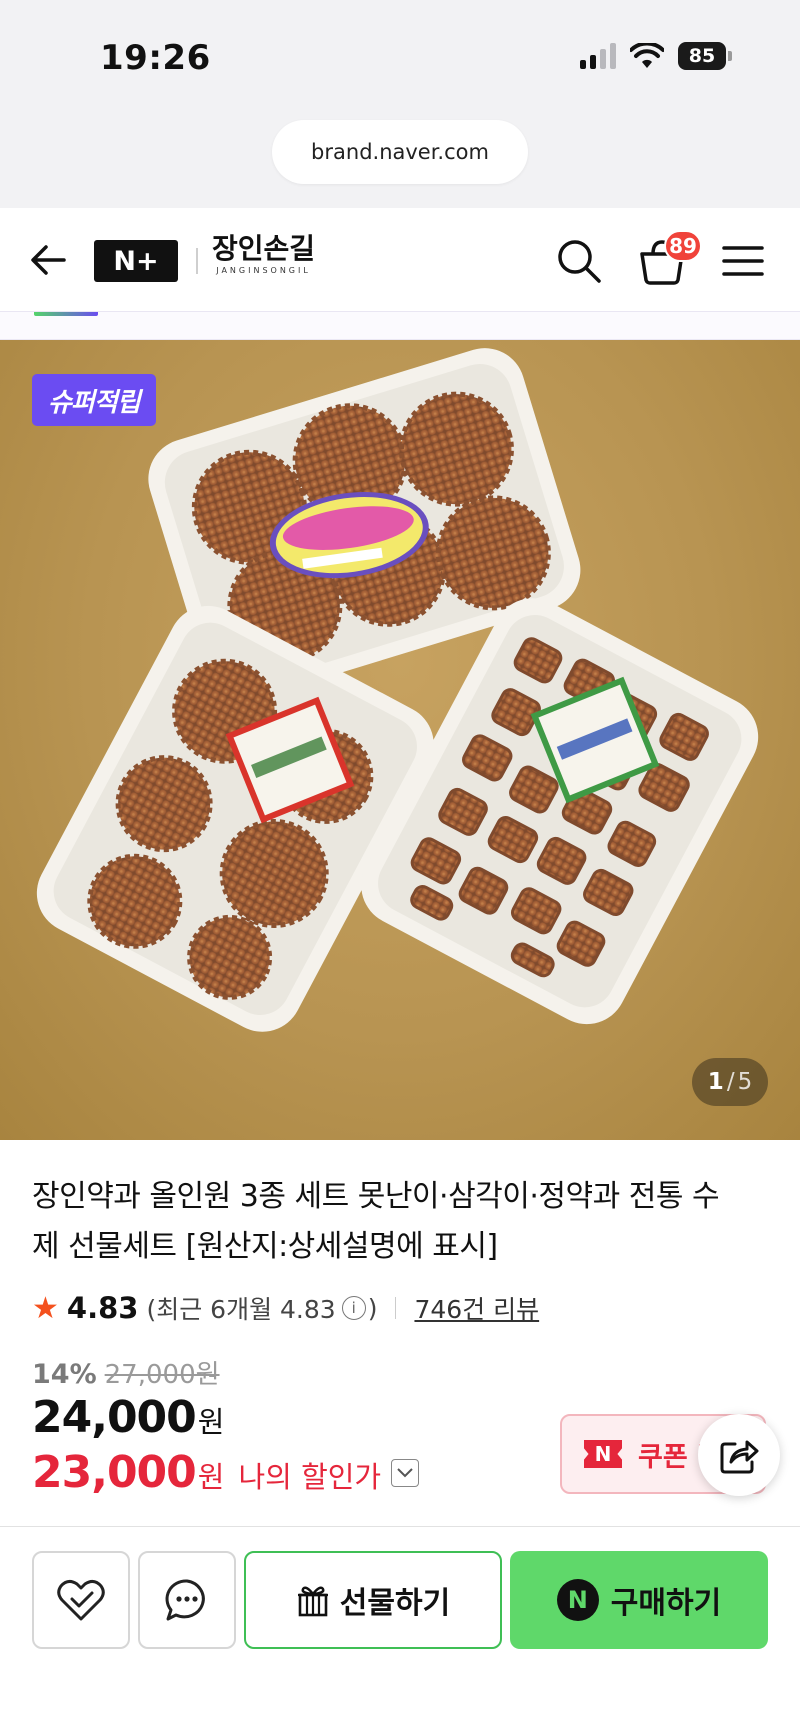  I want to click on brand-logo: 장인손길 JANGINSONGIL, so click(264, 254).